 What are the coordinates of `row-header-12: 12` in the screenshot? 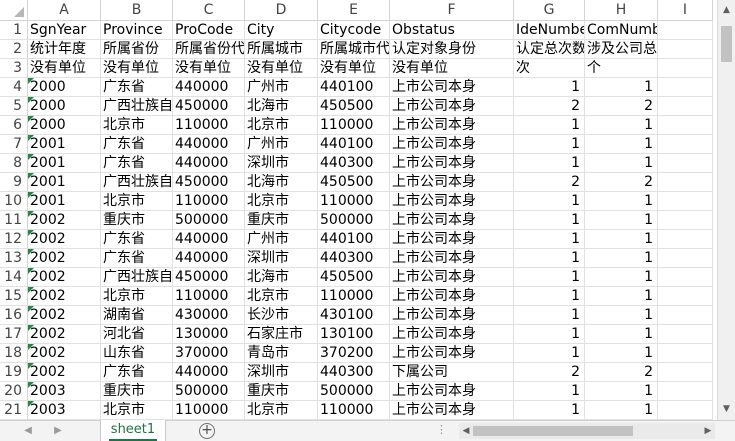 It's located at (14, 239).